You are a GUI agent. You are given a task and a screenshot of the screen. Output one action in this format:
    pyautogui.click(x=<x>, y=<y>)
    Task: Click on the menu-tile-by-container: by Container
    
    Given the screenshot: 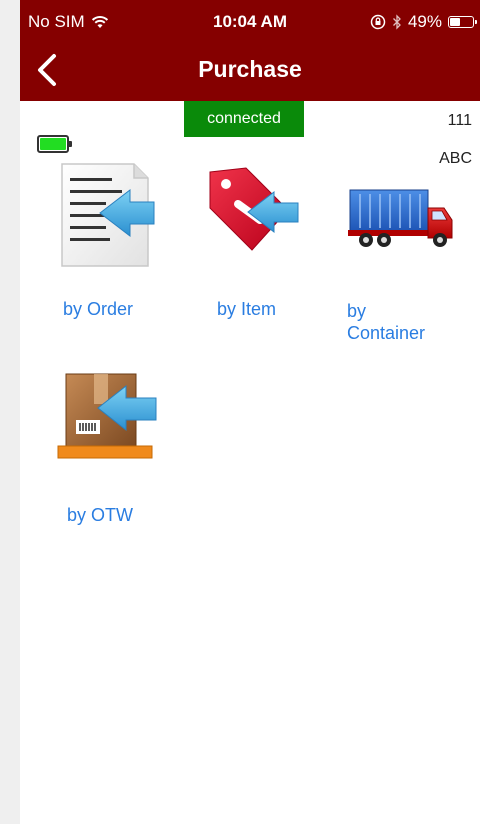 What is the action you would take?
    pyautogui.click(x=403, y=255)
    